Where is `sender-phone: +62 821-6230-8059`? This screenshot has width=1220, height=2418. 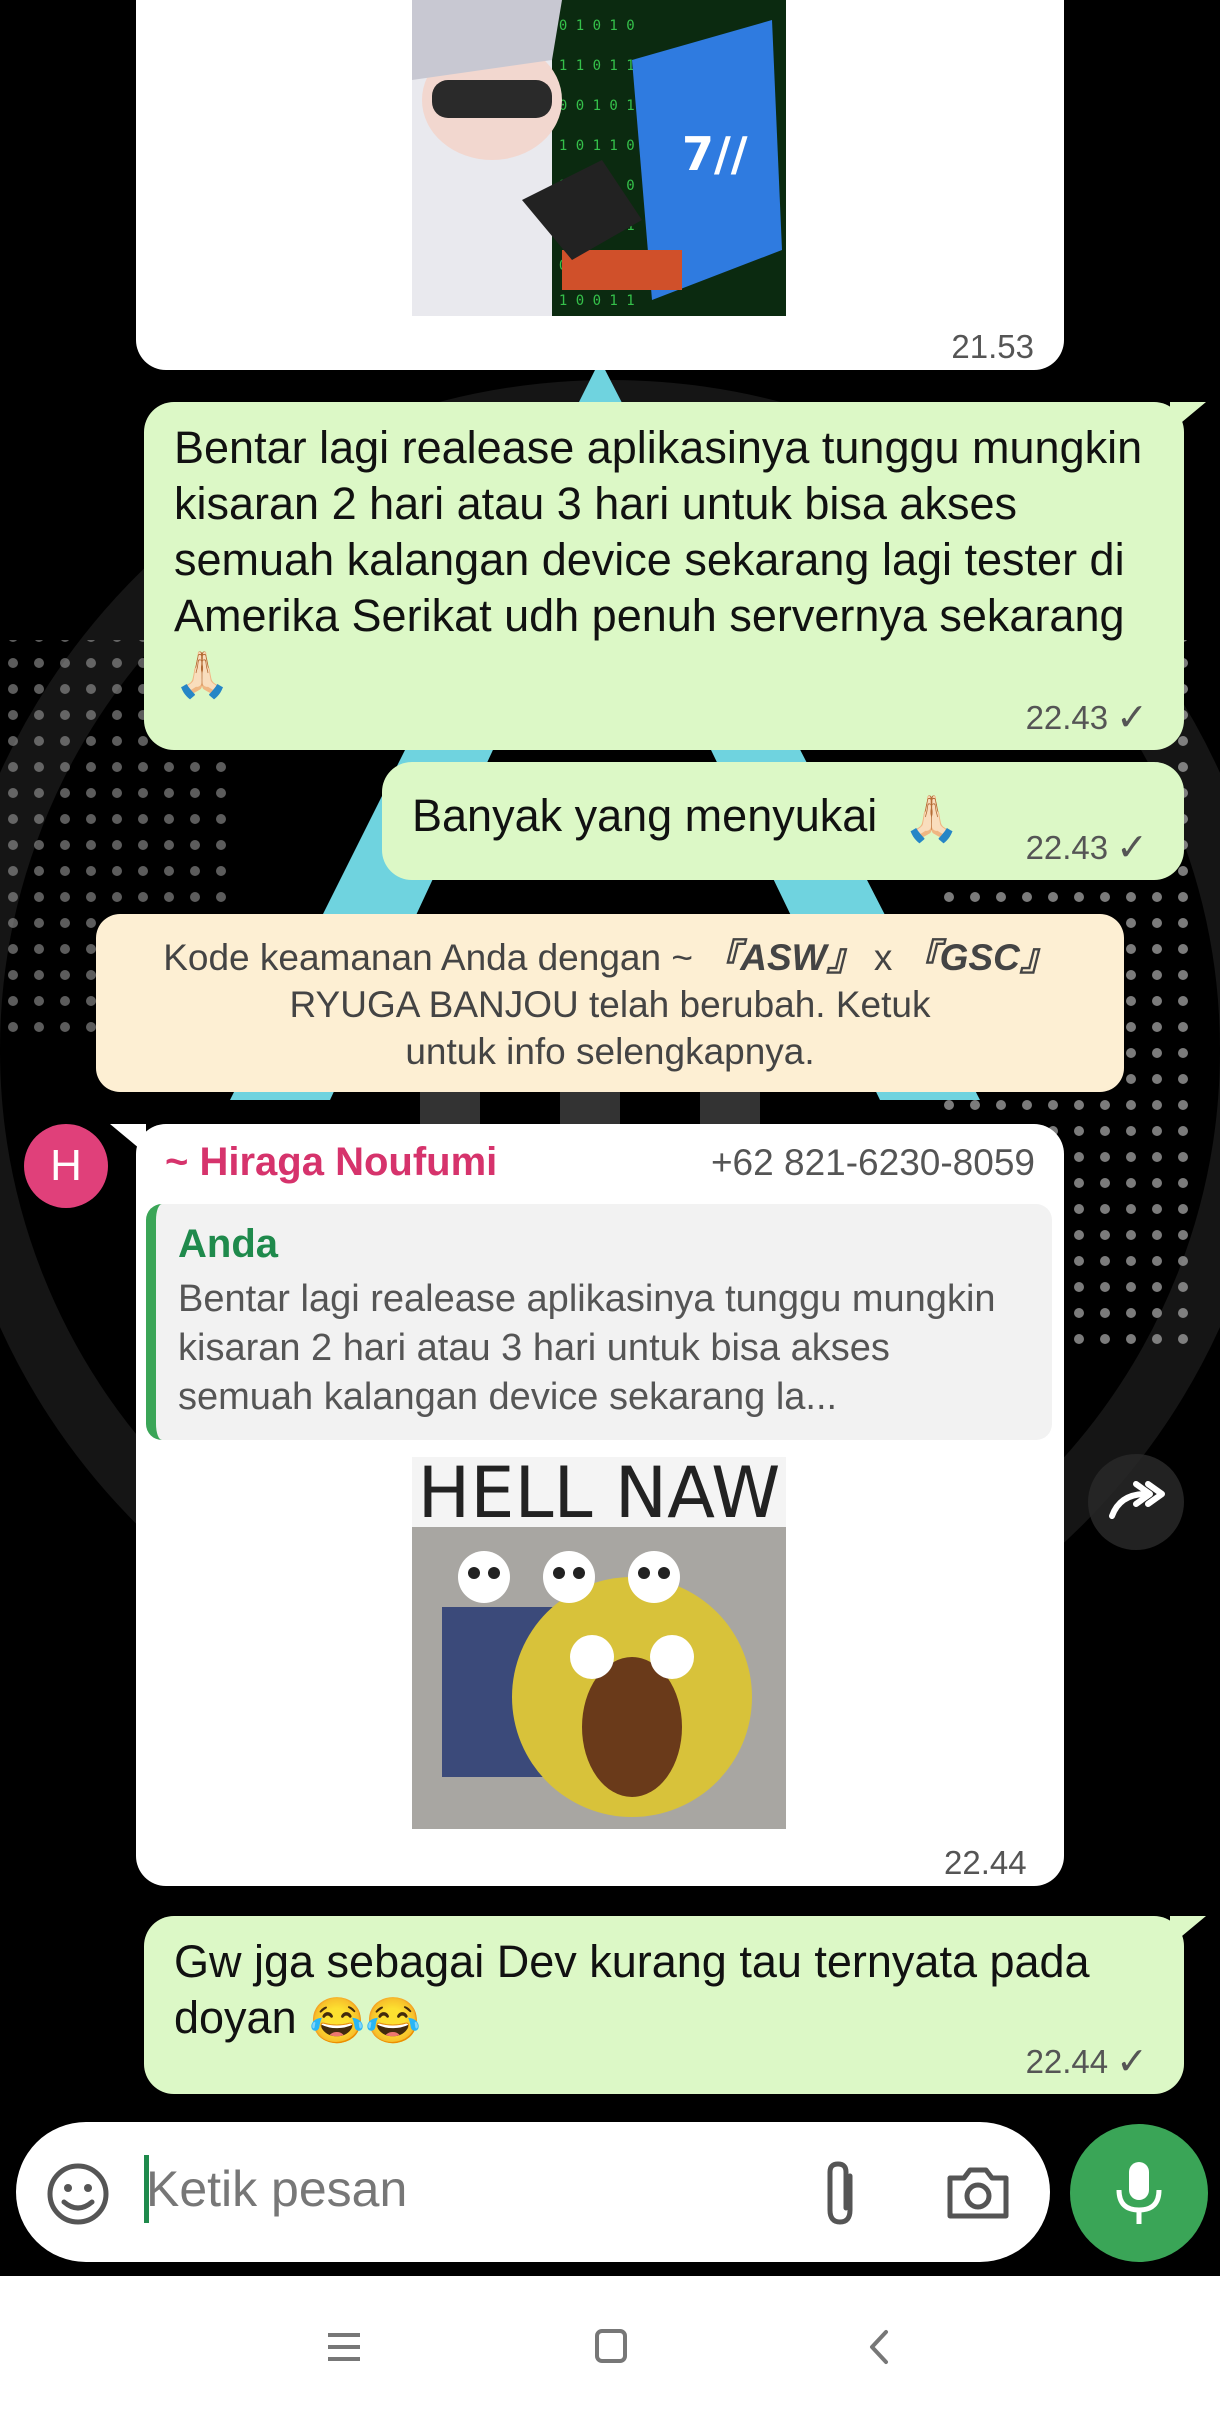
sender-phone: +62 821-6230-8059 is located at coordinates (872, 1162).